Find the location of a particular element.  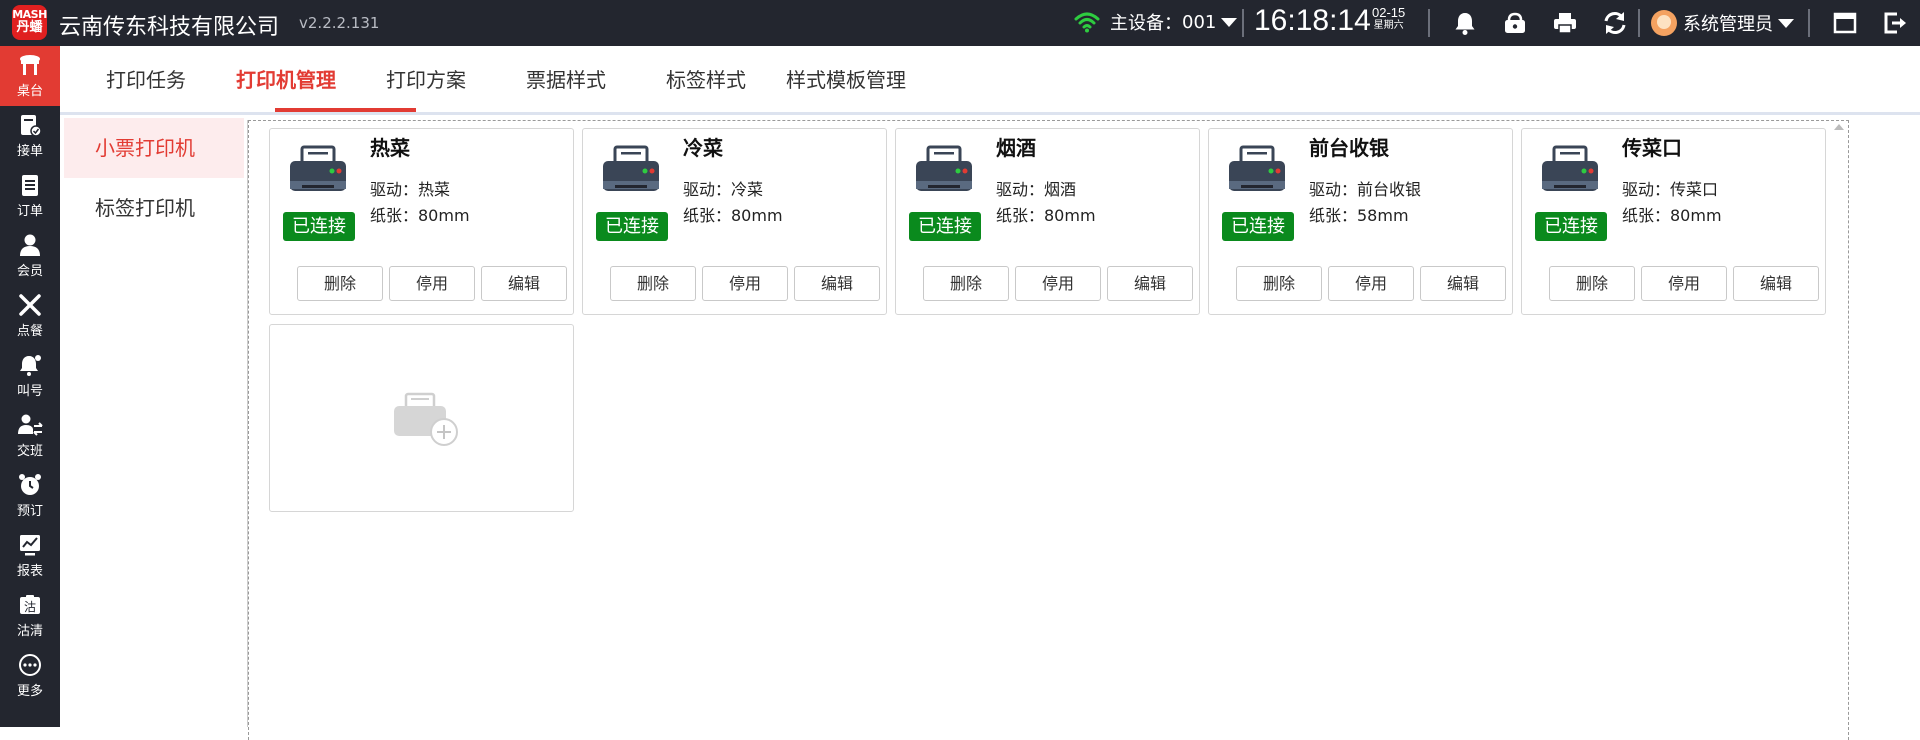

user-menu: 系统管理员 is located at coordinates (1722, 23).